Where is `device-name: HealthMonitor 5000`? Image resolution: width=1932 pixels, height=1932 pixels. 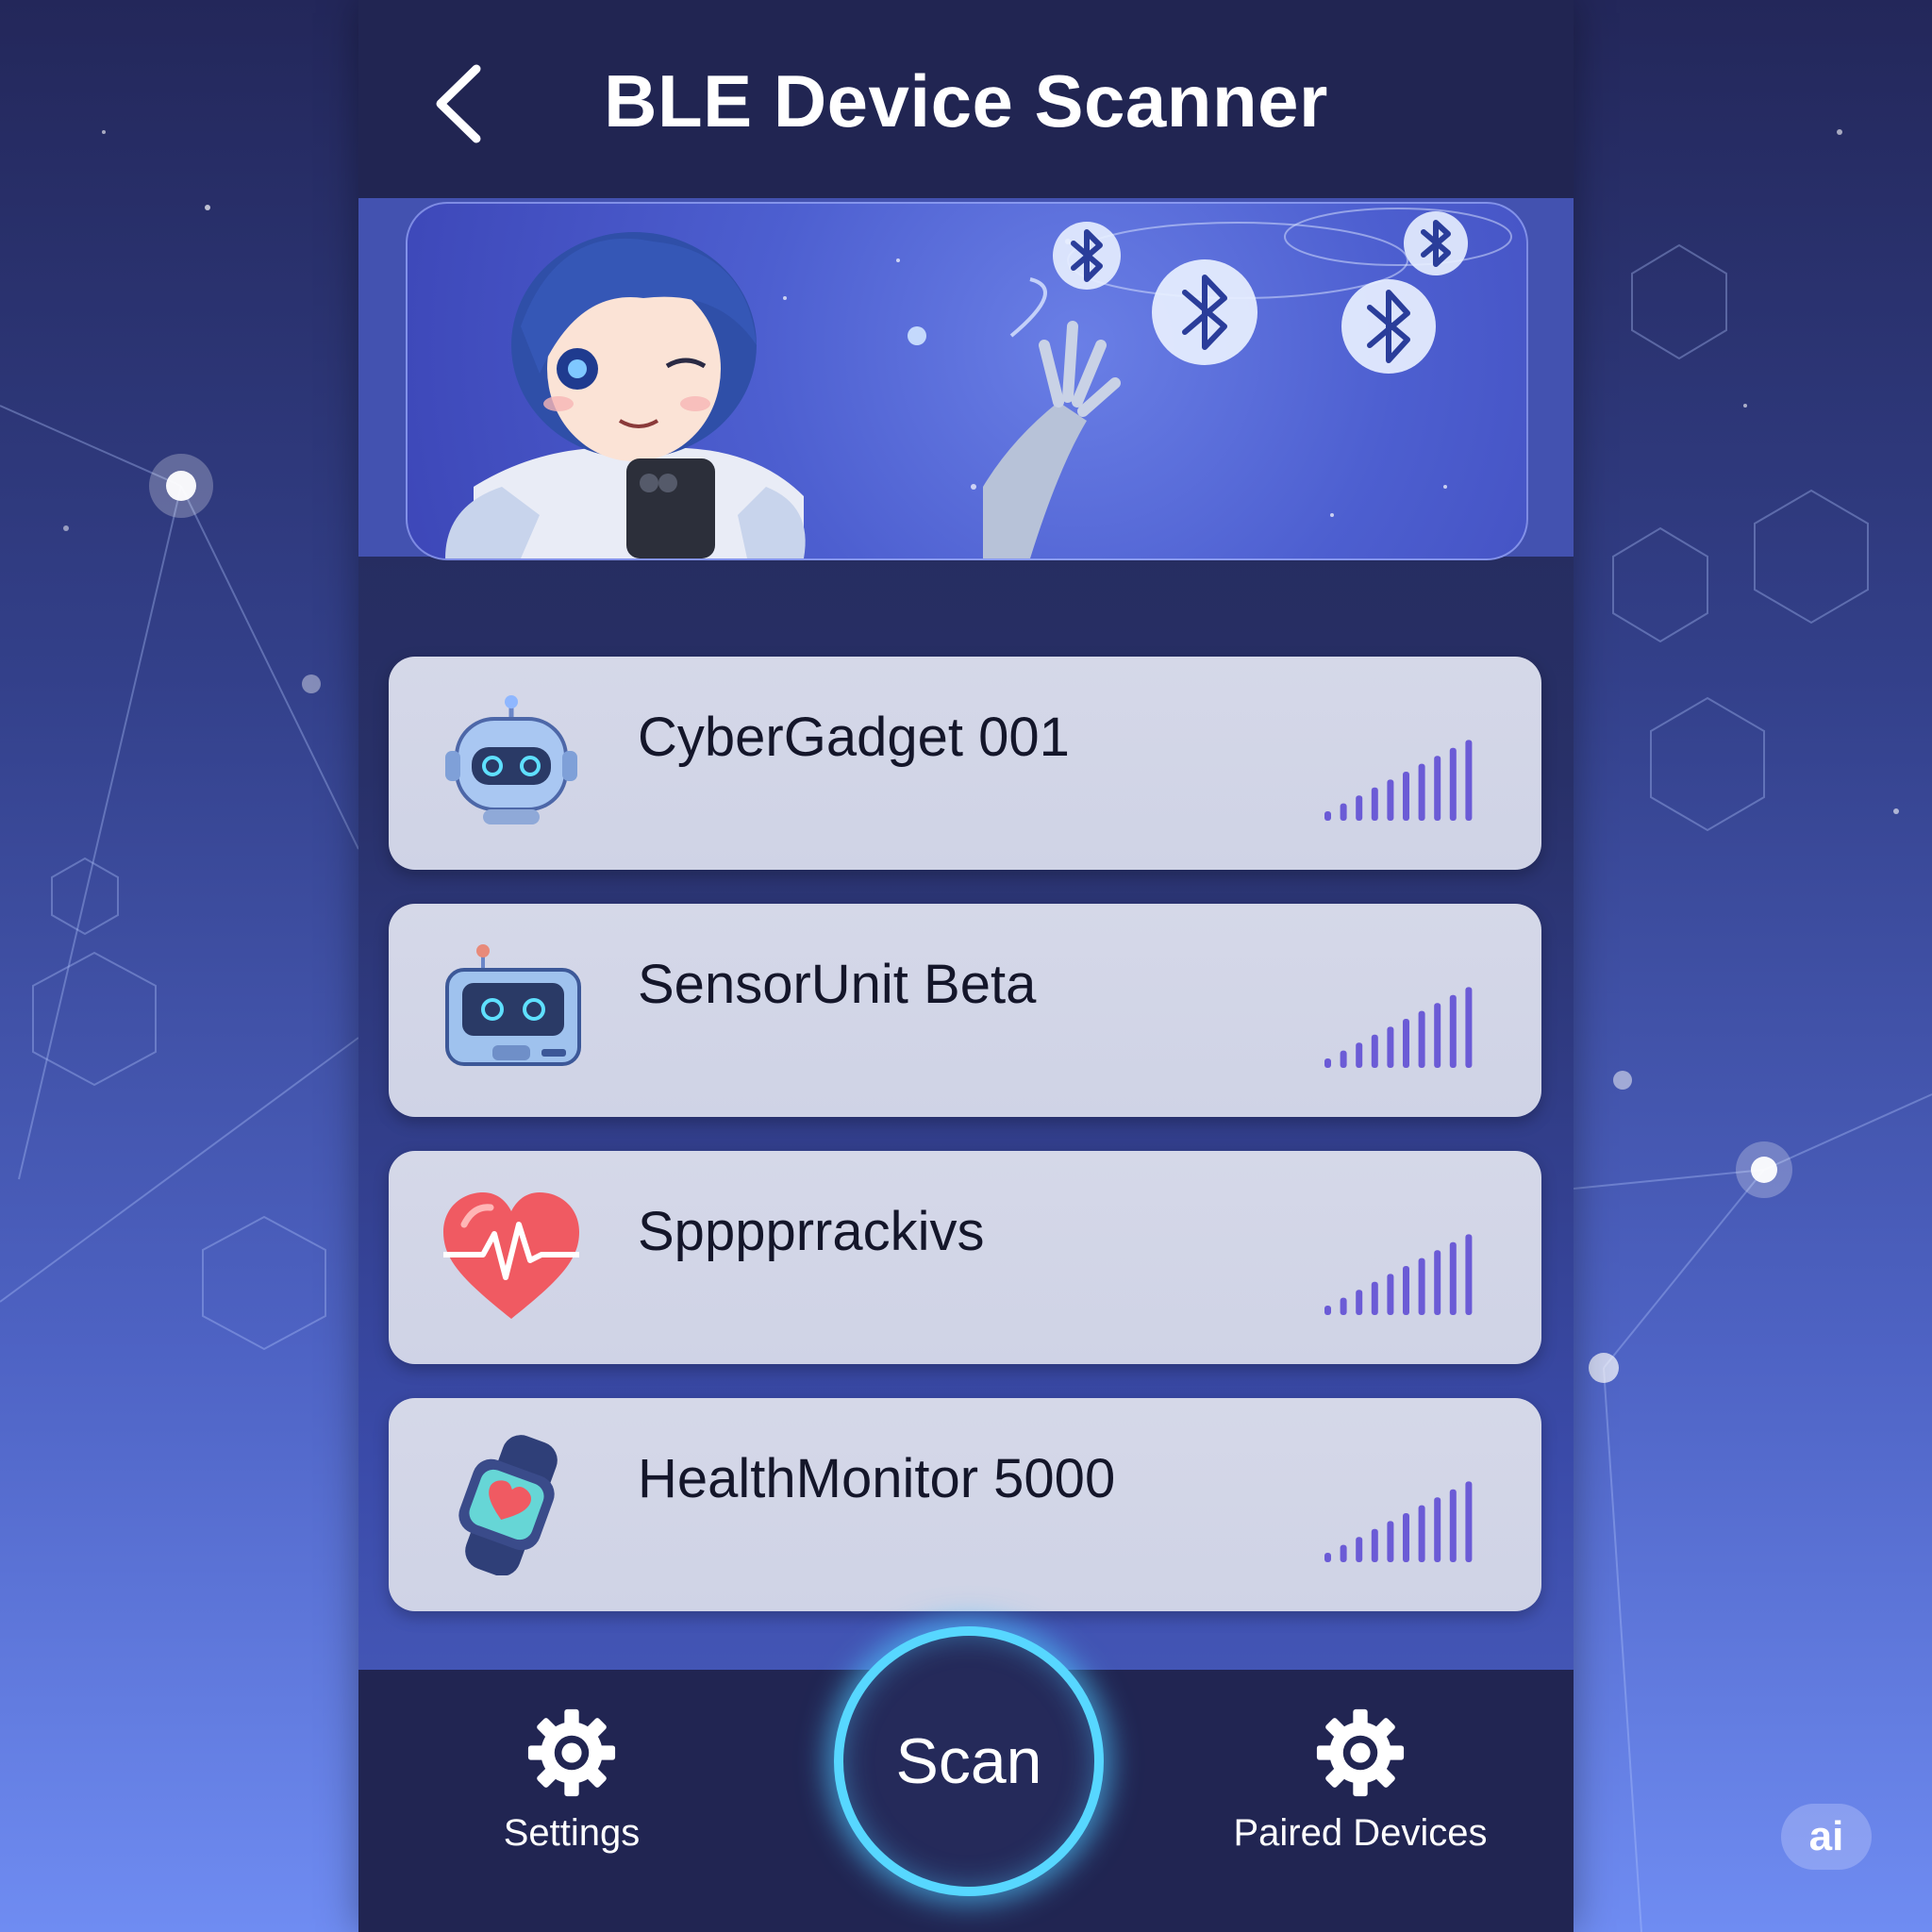
device-name: HealthMonitor 5000 is located at coordinates (877, 1478).